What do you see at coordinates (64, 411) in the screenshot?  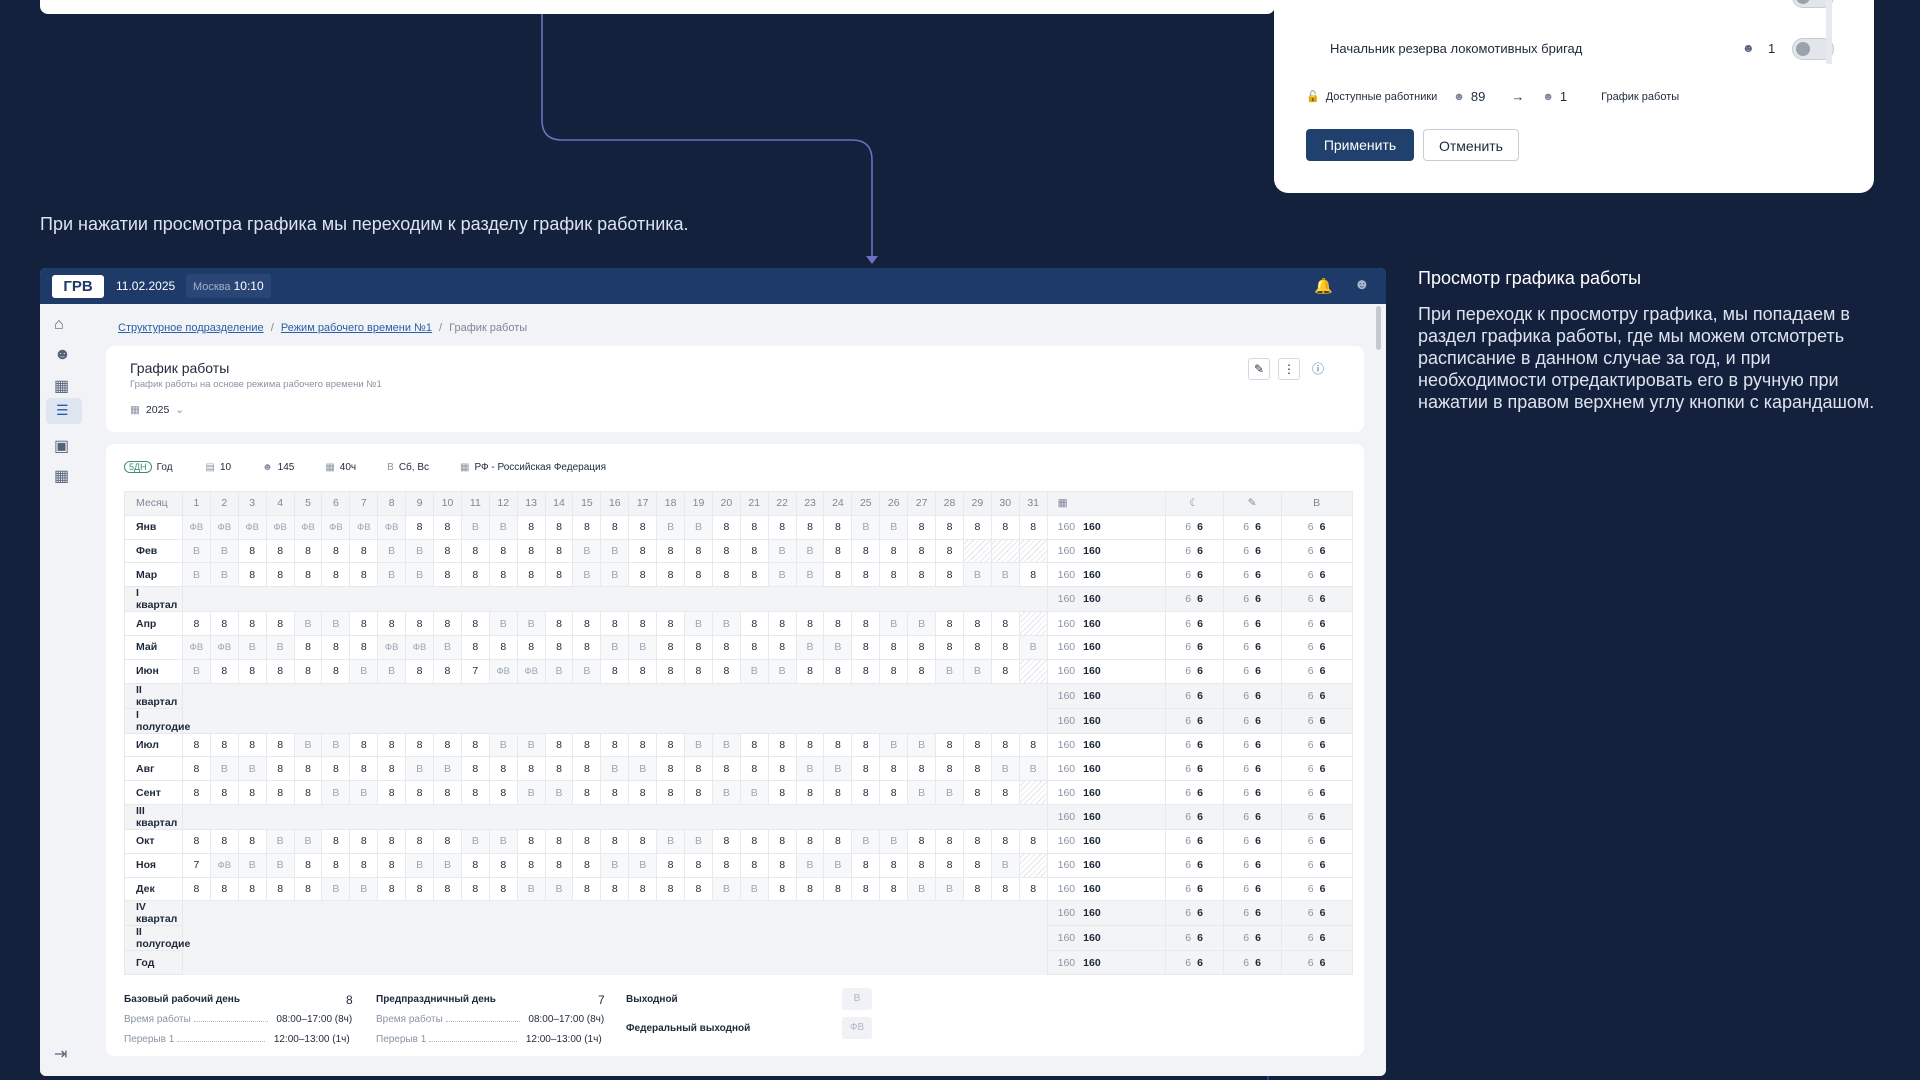 I see `sidebar-active-item: ☰` at bounding box center [64, 411].